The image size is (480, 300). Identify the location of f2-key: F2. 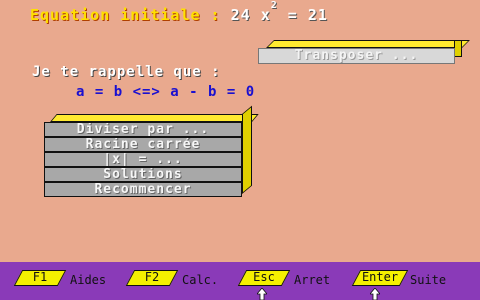
(152, 278).